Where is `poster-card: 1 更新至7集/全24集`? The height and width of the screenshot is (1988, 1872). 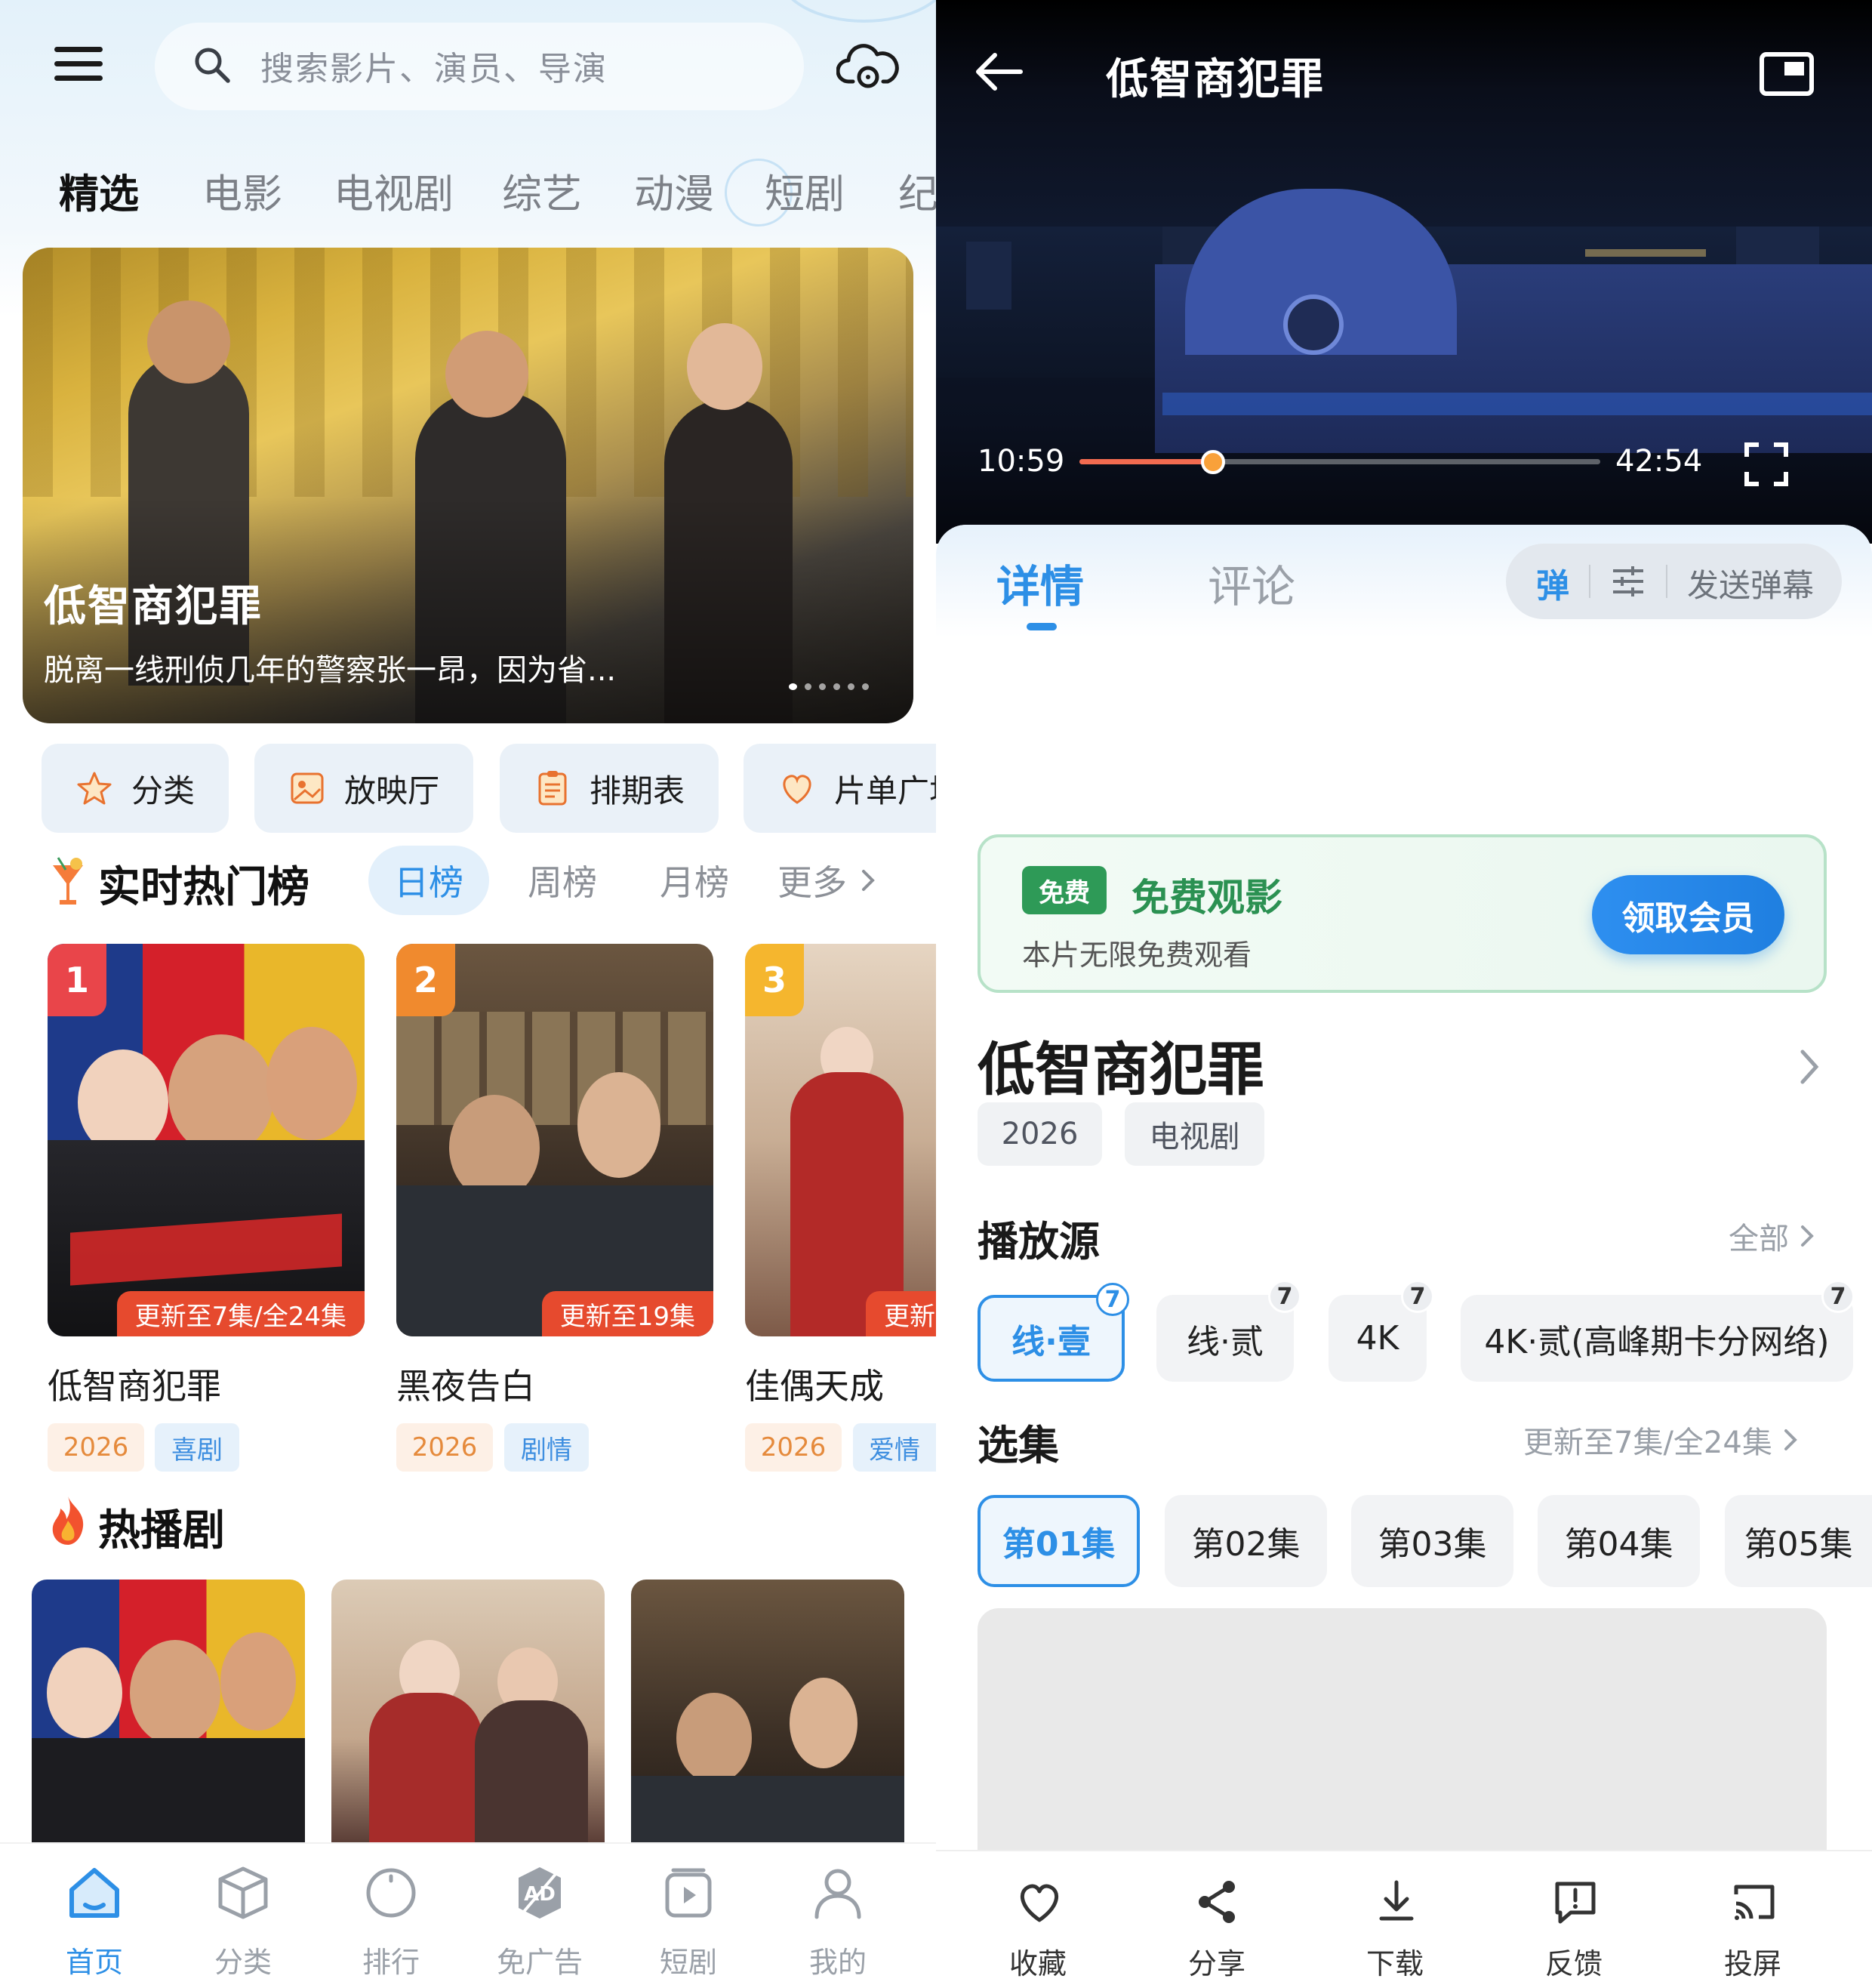
poster-card: 1 更新至7集/全24集 is located at coordinates (206, 1140).